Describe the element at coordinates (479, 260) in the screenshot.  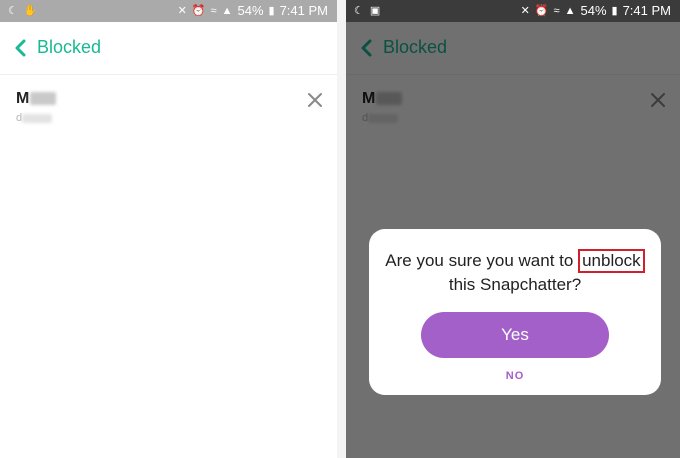
I see `dialog-message-prefix: Are you sure you want to` at that location.